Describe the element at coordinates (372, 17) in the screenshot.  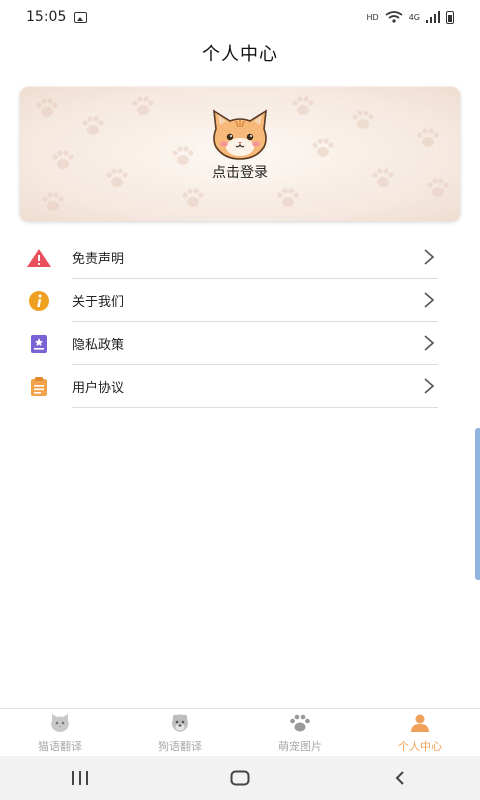
I see `hd-indicator: HD` at that location.